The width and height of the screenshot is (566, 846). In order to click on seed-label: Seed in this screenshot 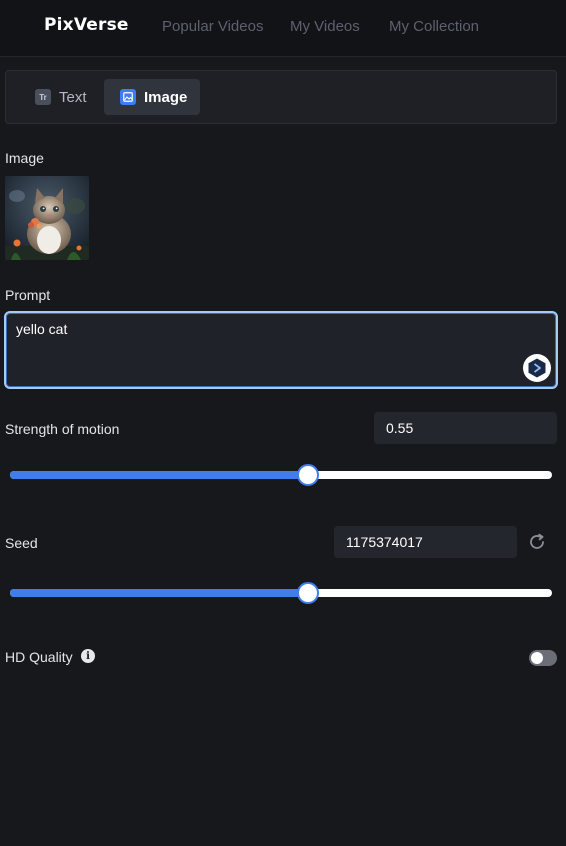, I will do `click(21, 543)`.